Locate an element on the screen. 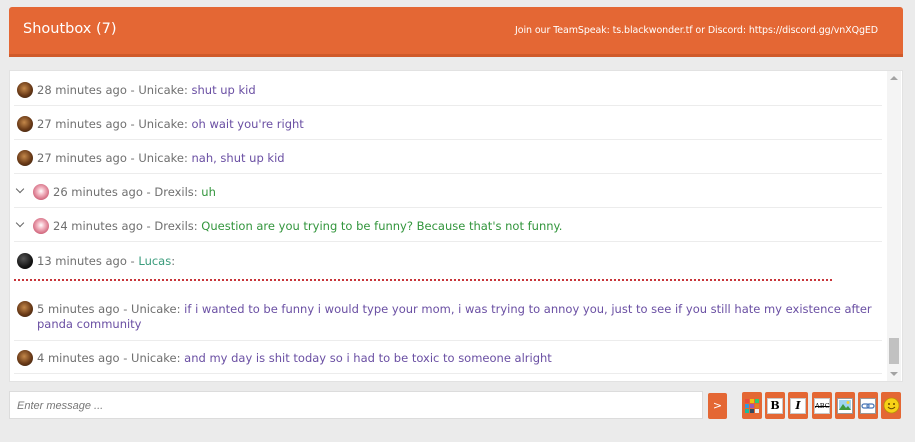  message-user: Lucas is located at coordinates (154, 261).